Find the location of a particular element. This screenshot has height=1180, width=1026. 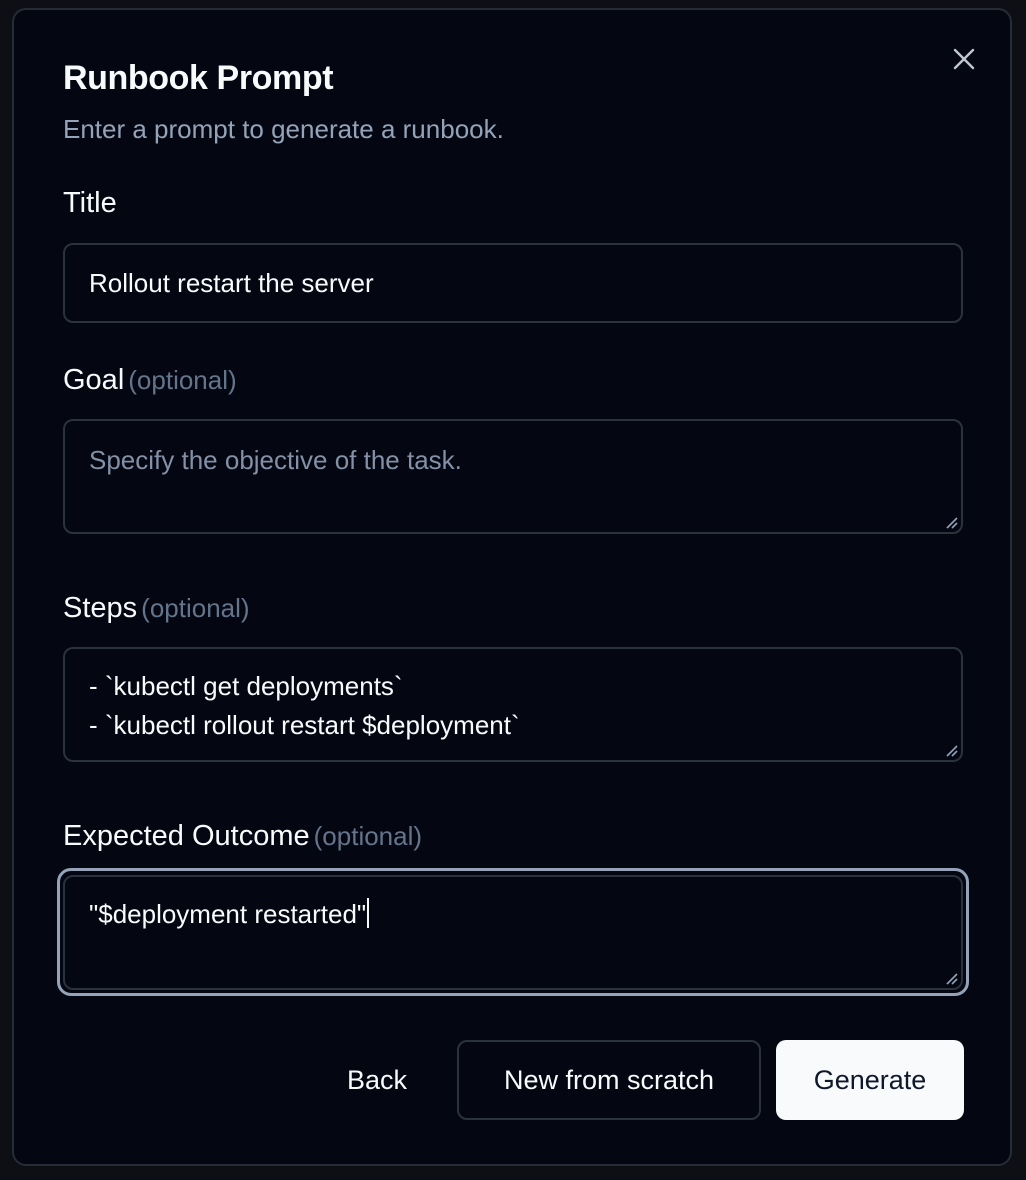

dialog-subtitle: Enter a prompt to generate a runbook. is located at coordinates (283, 129).